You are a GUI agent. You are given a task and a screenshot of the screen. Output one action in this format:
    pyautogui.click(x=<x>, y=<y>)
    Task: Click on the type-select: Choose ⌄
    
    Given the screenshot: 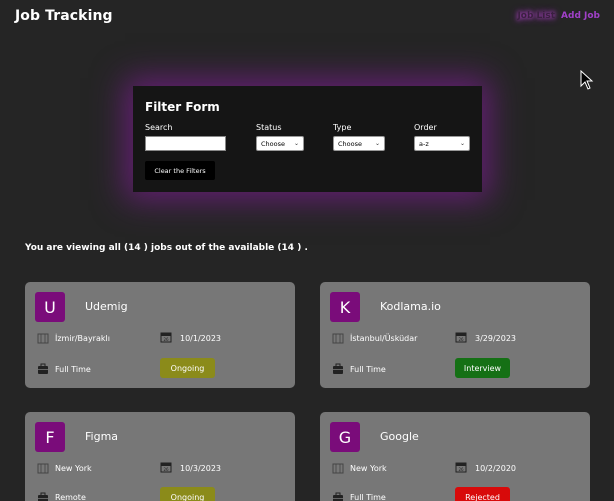 What is the action you would take?
    pyautogui.click(x=359, y=143)
    